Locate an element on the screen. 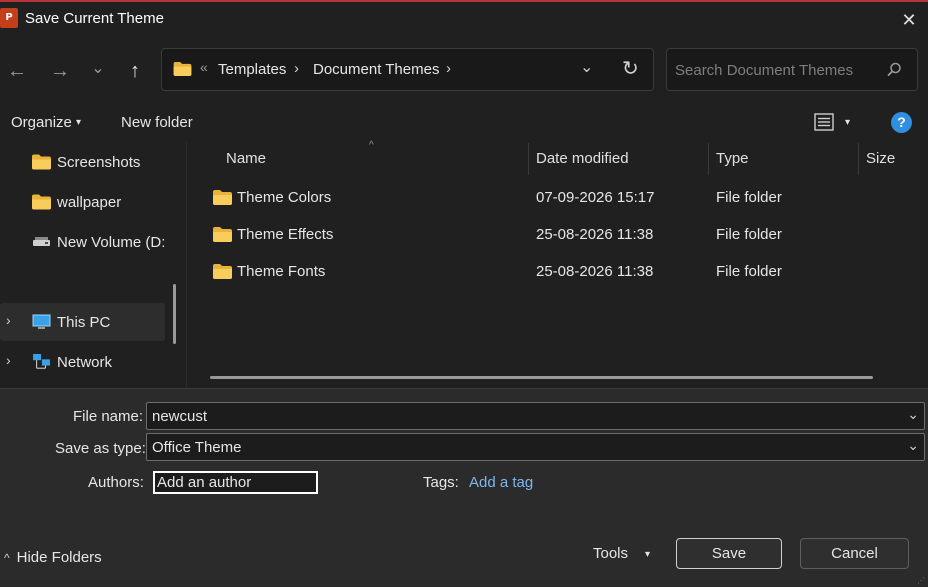  nav-item-new-volume: New Volume (D: is located at coordinates (82, 242).